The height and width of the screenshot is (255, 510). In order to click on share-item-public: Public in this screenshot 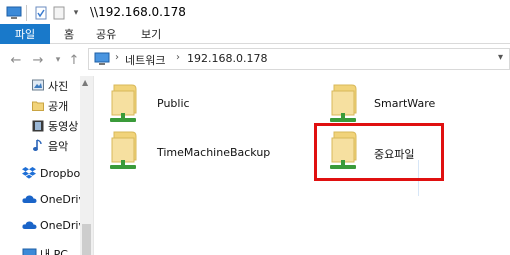, I will do `click(206, 103)`.